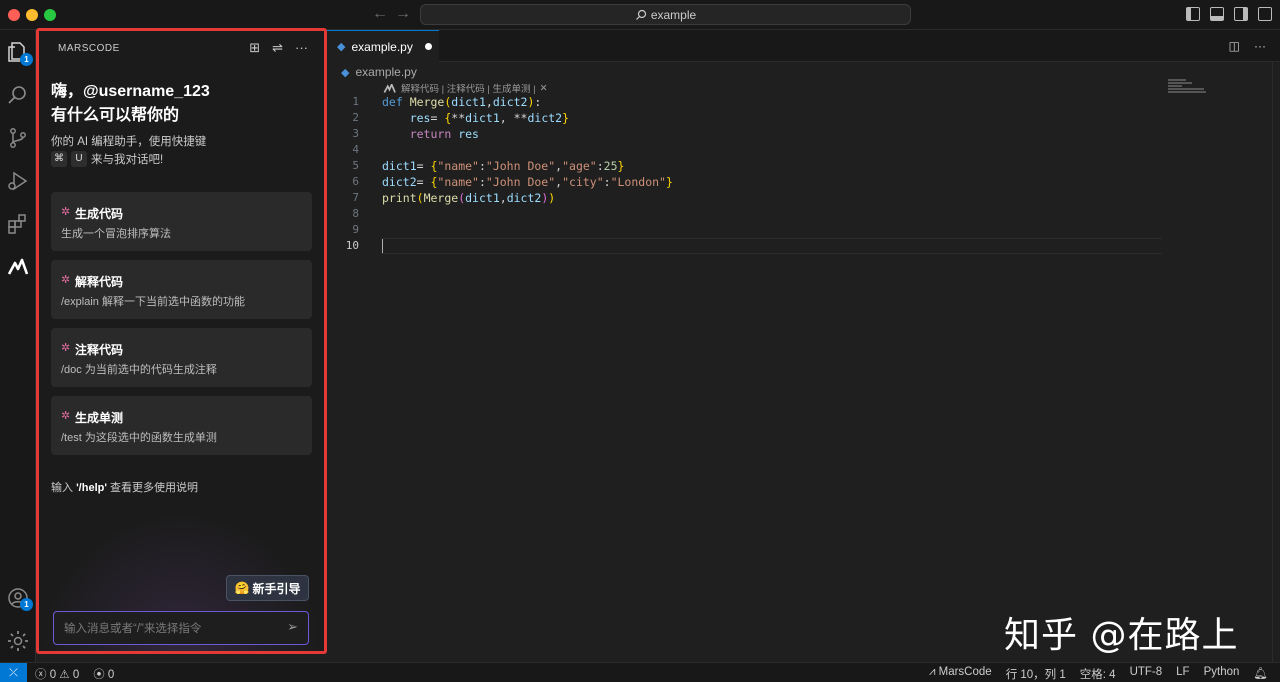 The width and height of the screenshot is (1280, 682). What do you see at coordinates (153, 302) in the screenshot?
I see `card-description: /explain 解释一下当前选中函数的功能` at bounding box center [153, 302].